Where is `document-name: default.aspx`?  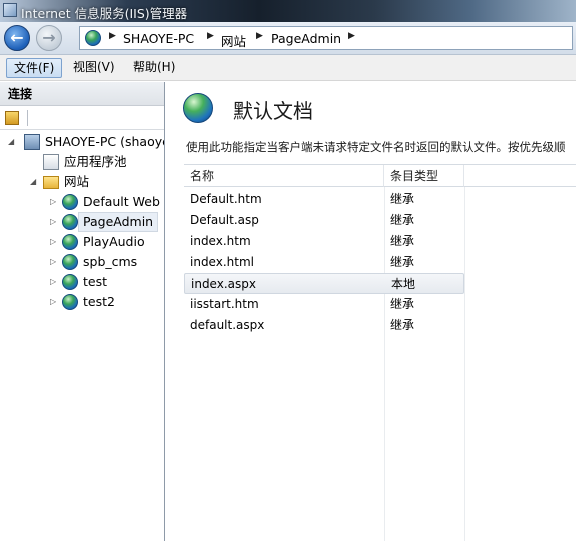
document-name: default.aspx is located at coordinates (227, 325).